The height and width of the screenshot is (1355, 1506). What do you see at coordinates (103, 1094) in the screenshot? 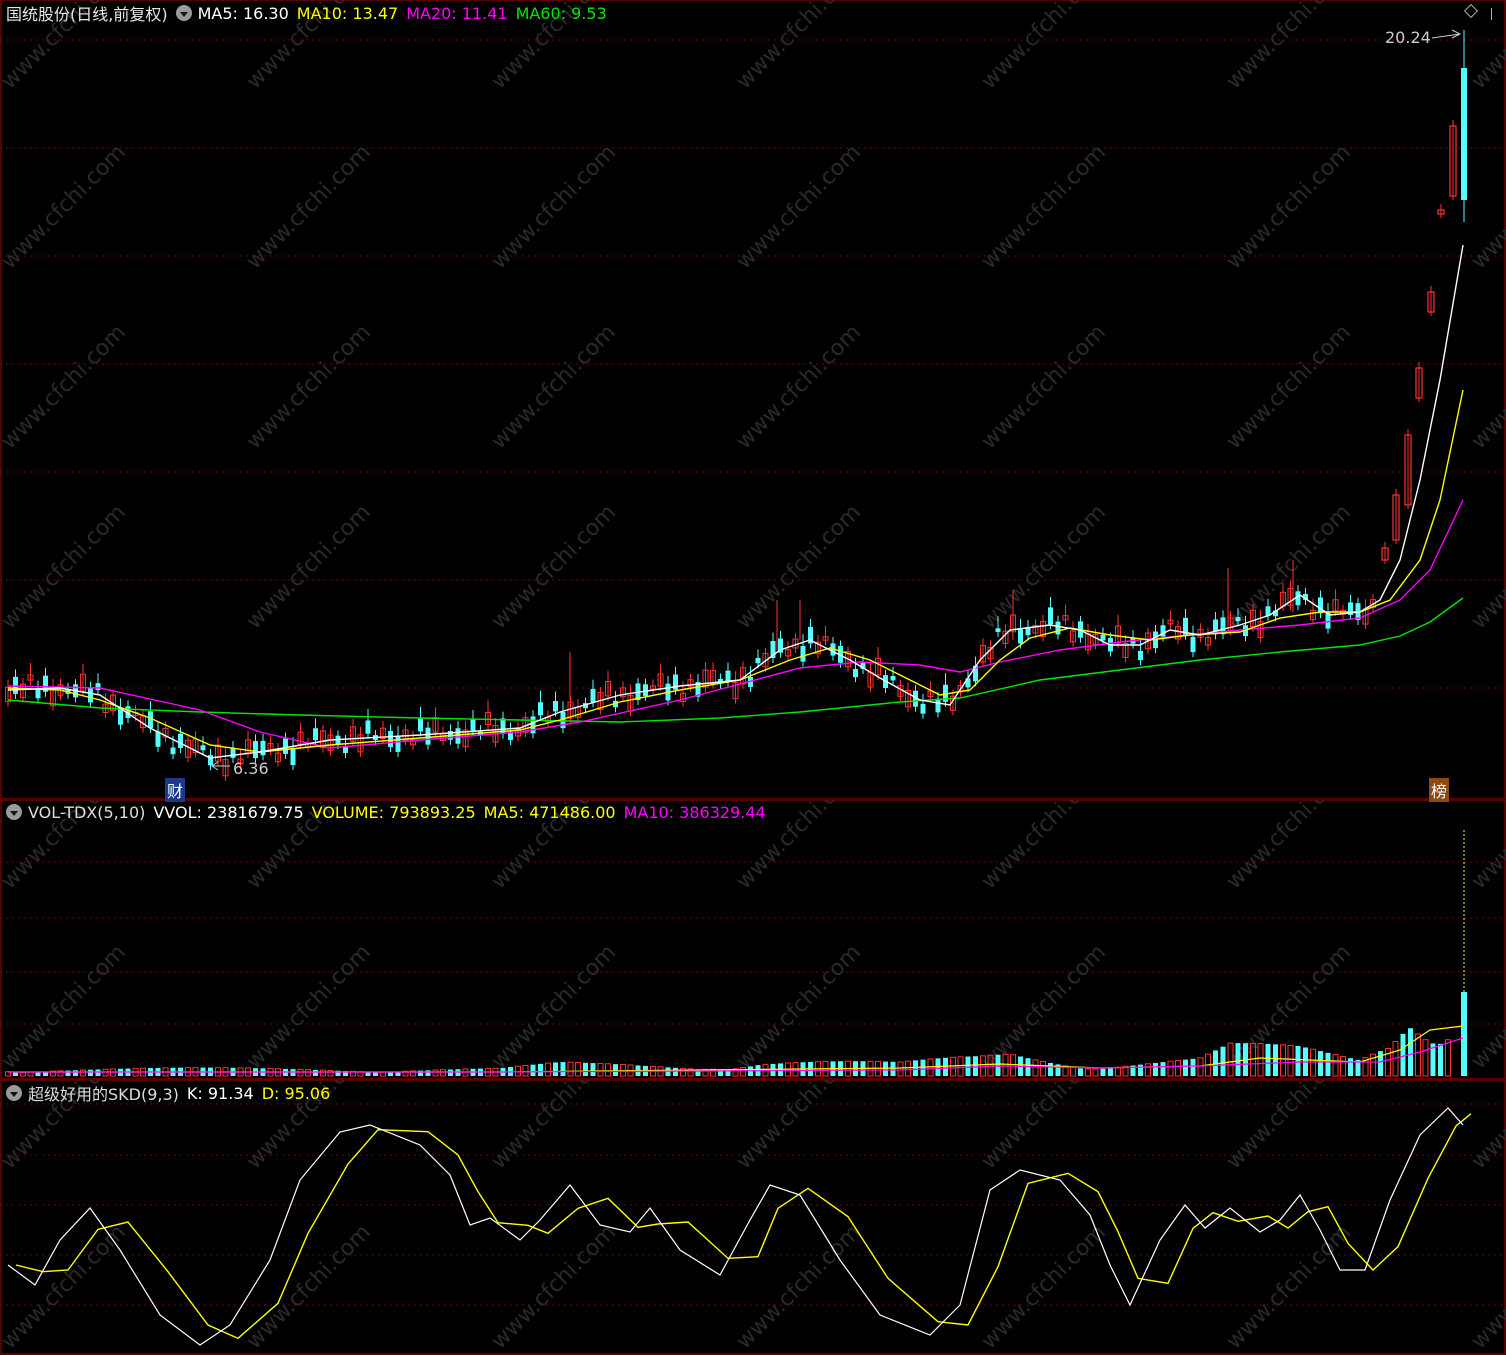
I see `skd-indicator-name: 超级好用的SKD(9,3)` at bounding box center [103, 1094].